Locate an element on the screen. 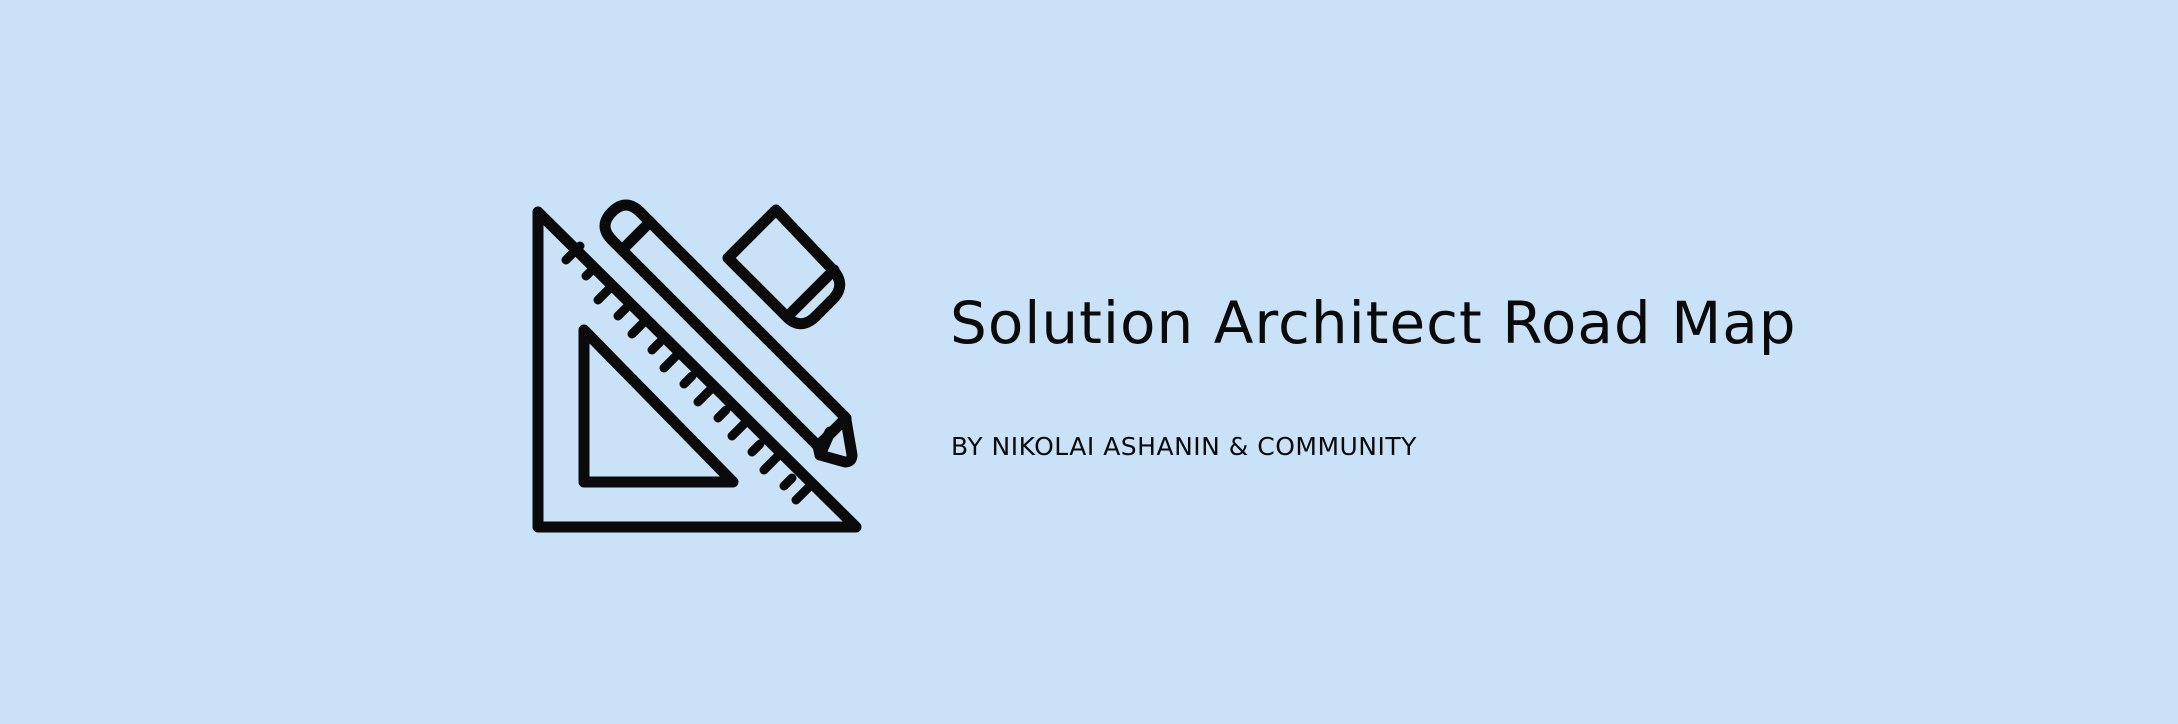  author-credit: BY NIKOLAI ASHANIN & COMMUNITY is located at coordinates (1184, 446).